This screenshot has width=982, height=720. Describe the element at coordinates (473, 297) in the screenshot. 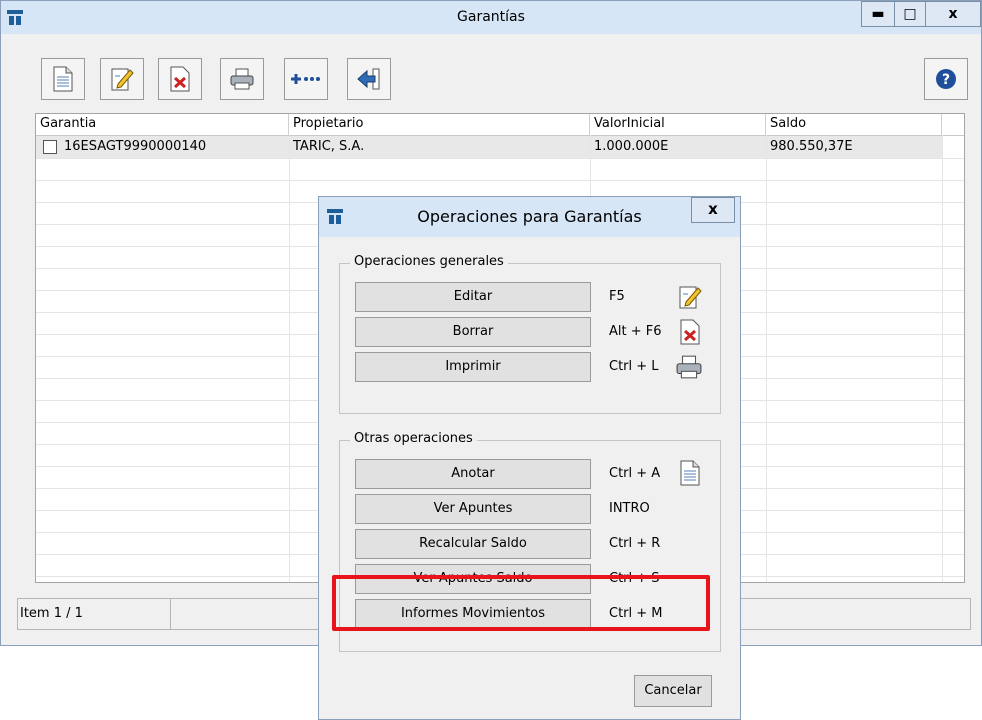

I see `edit-op-button: Editar` at that location.